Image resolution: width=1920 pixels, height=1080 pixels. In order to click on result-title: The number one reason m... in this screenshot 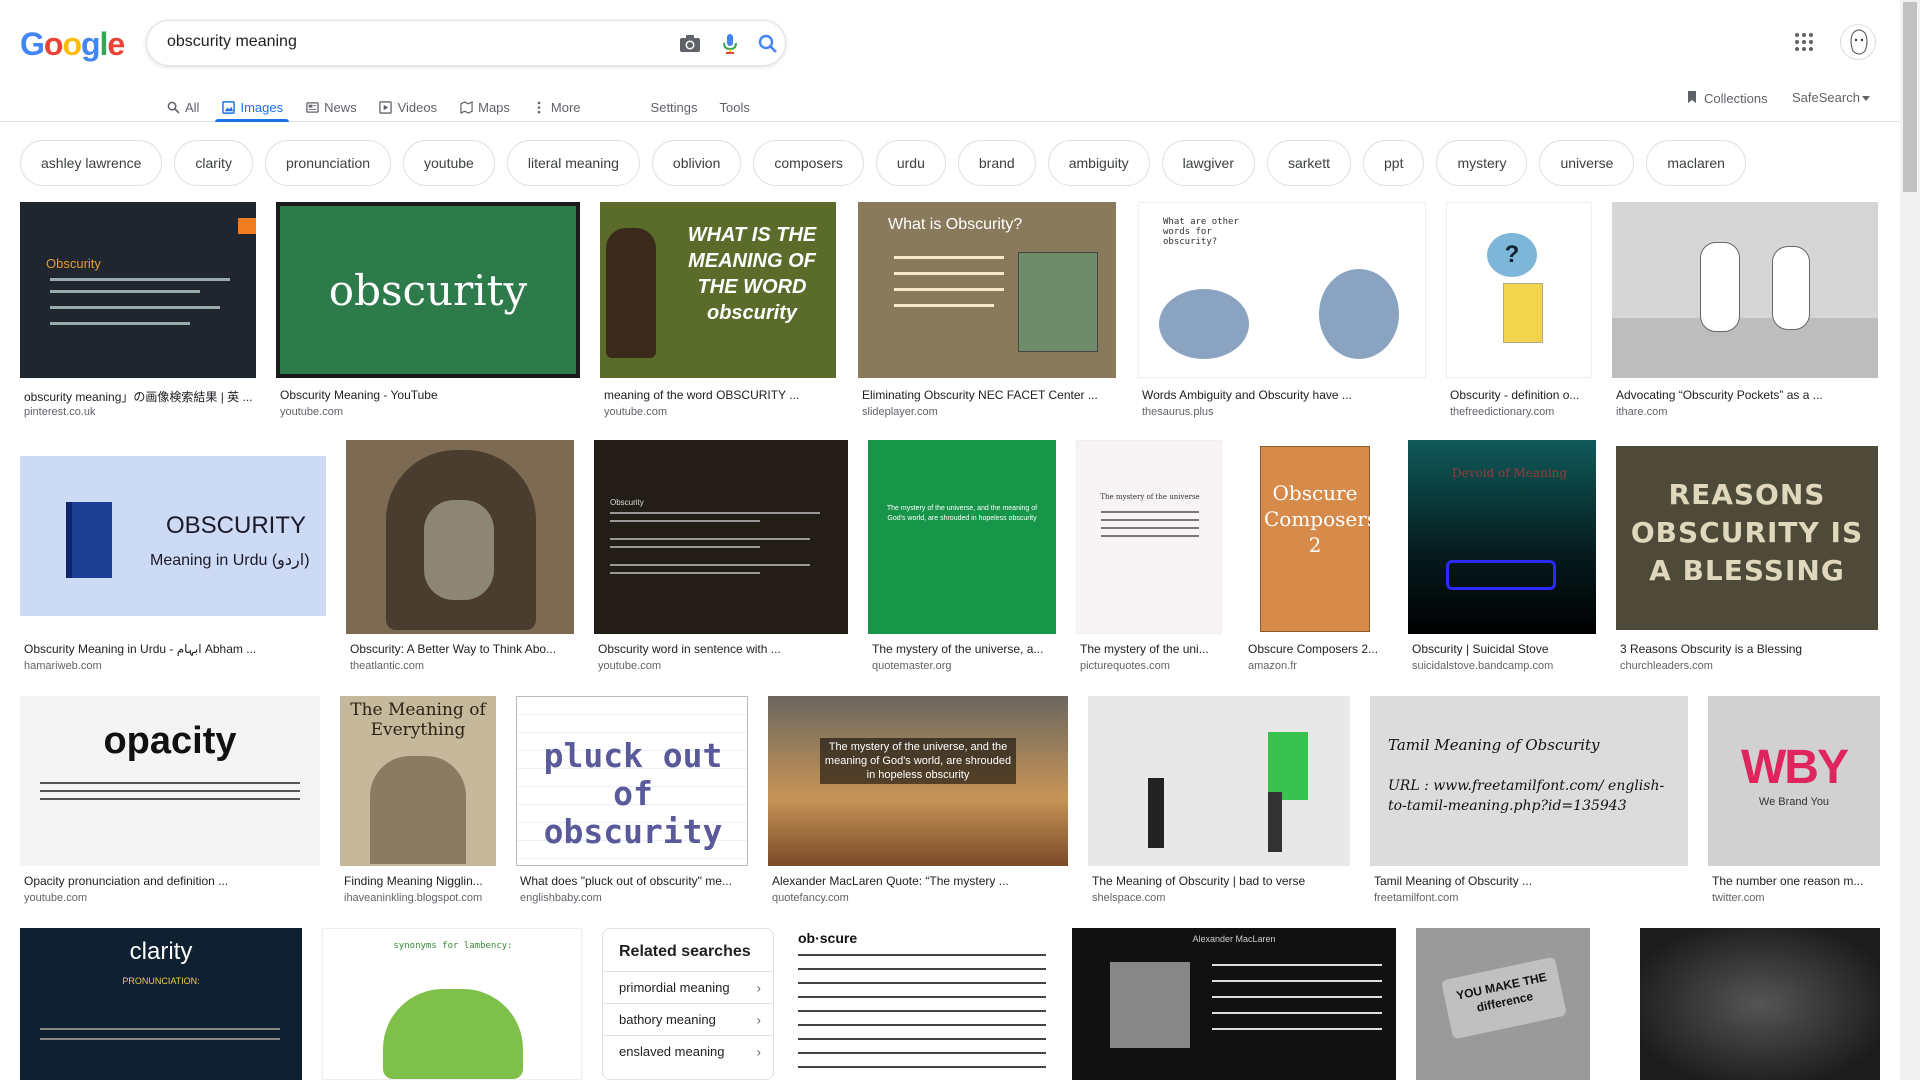, I will do `click(1796, 881)`.